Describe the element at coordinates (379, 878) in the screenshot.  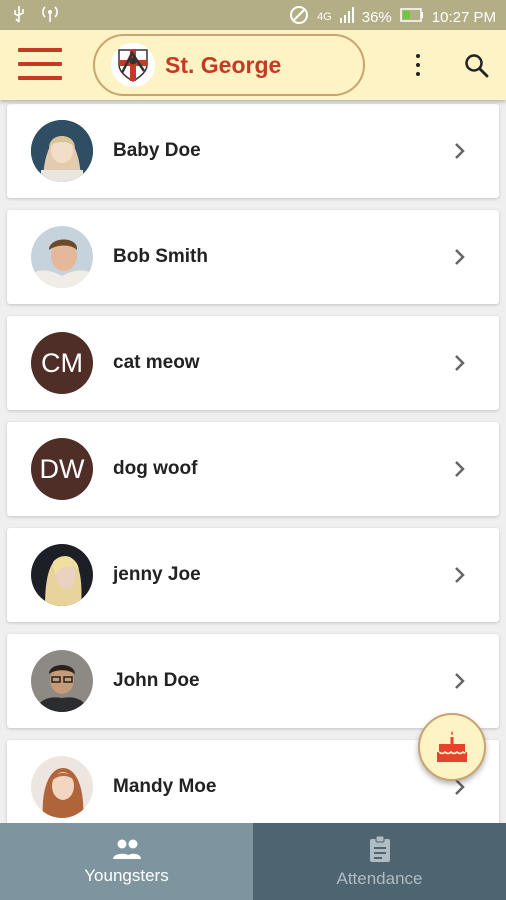
I see `tab-label: Attendance` at that location.